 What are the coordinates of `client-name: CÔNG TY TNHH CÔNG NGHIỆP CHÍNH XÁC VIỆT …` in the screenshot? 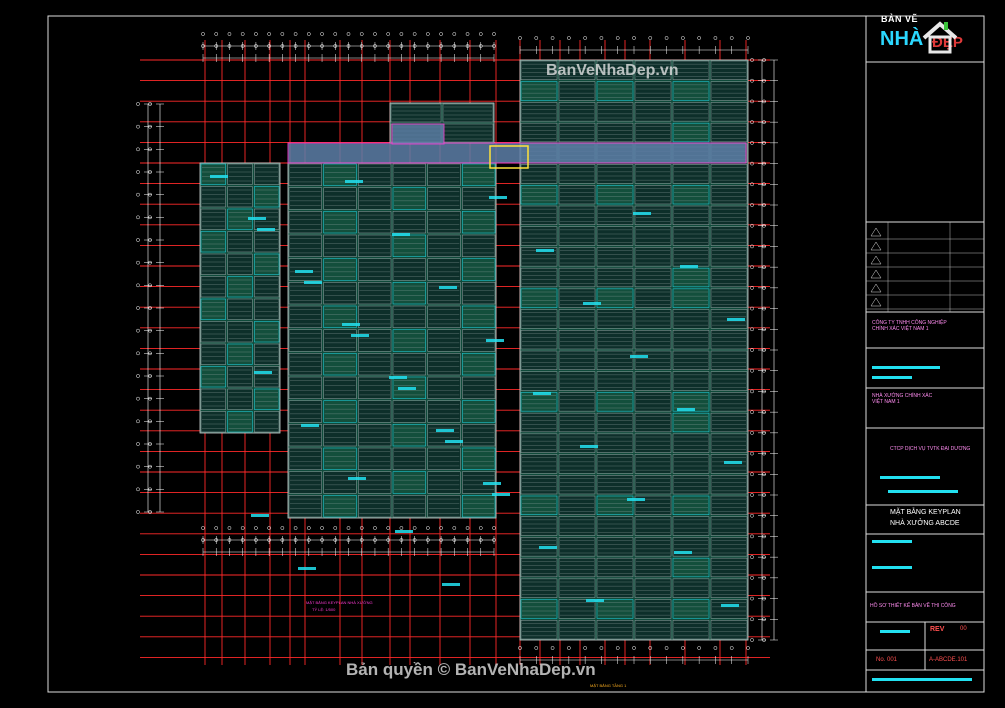 It's located at (909, 326).